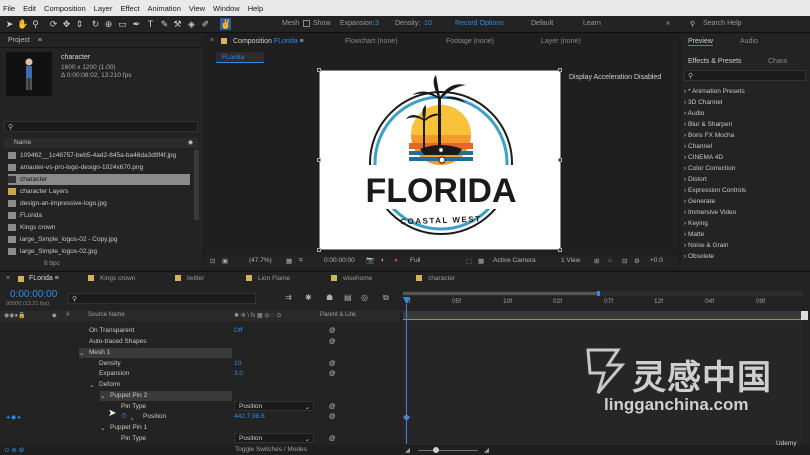  I want to click on keyframe-navigator-icon: ◂ ◆ ▸, so click(13, 417).